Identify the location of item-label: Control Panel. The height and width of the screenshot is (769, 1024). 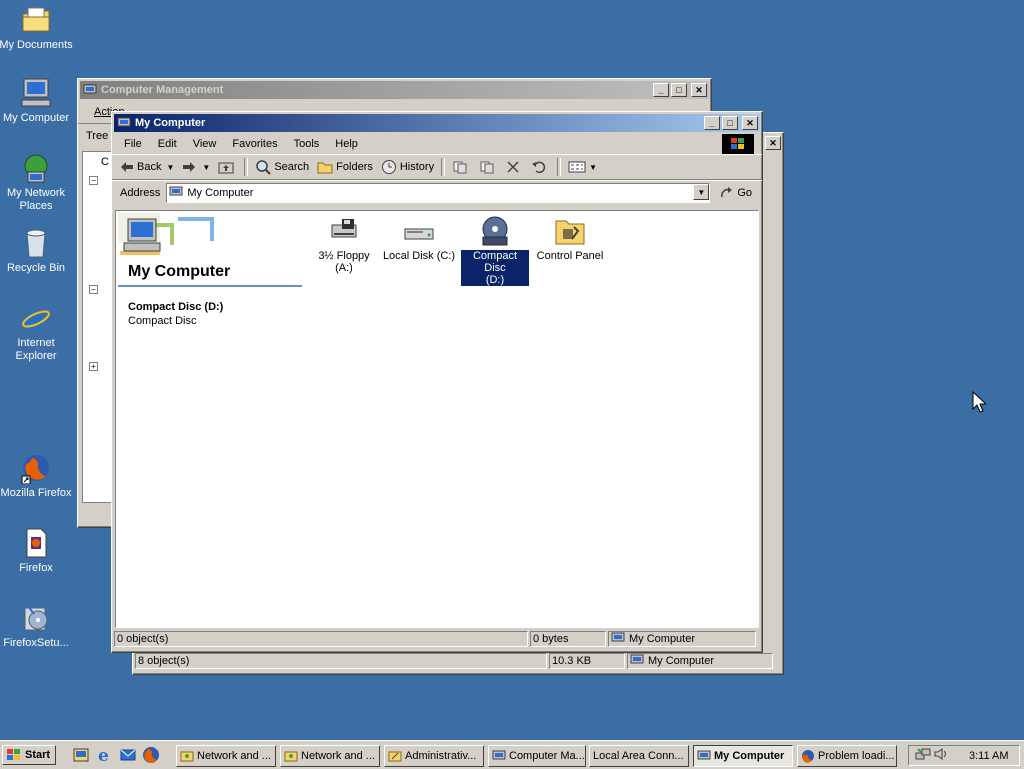
(570, 256).